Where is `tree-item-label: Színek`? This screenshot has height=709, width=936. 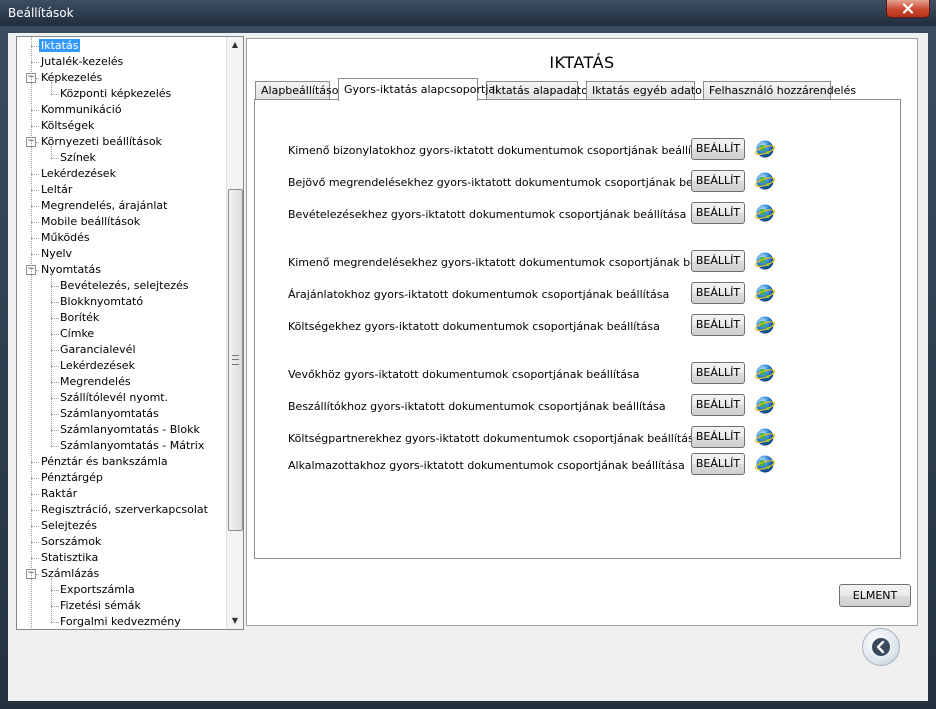
tree-item-label: Színek is located at coordinates (78, 157).